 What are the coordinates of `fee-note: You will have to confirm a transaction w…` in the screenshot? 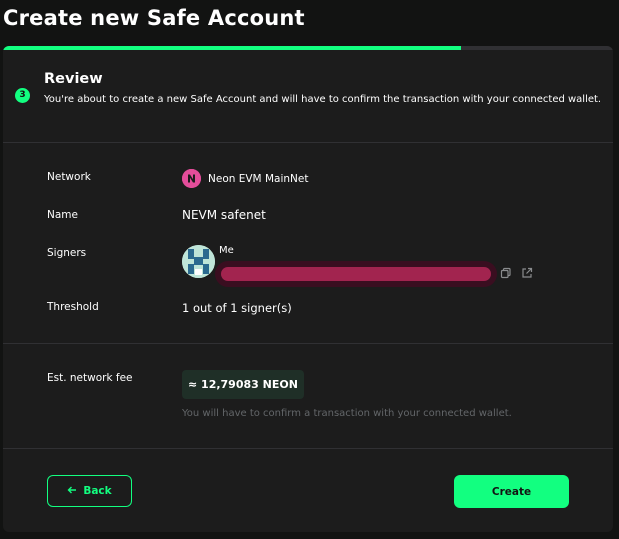 It's located at (347, 413).